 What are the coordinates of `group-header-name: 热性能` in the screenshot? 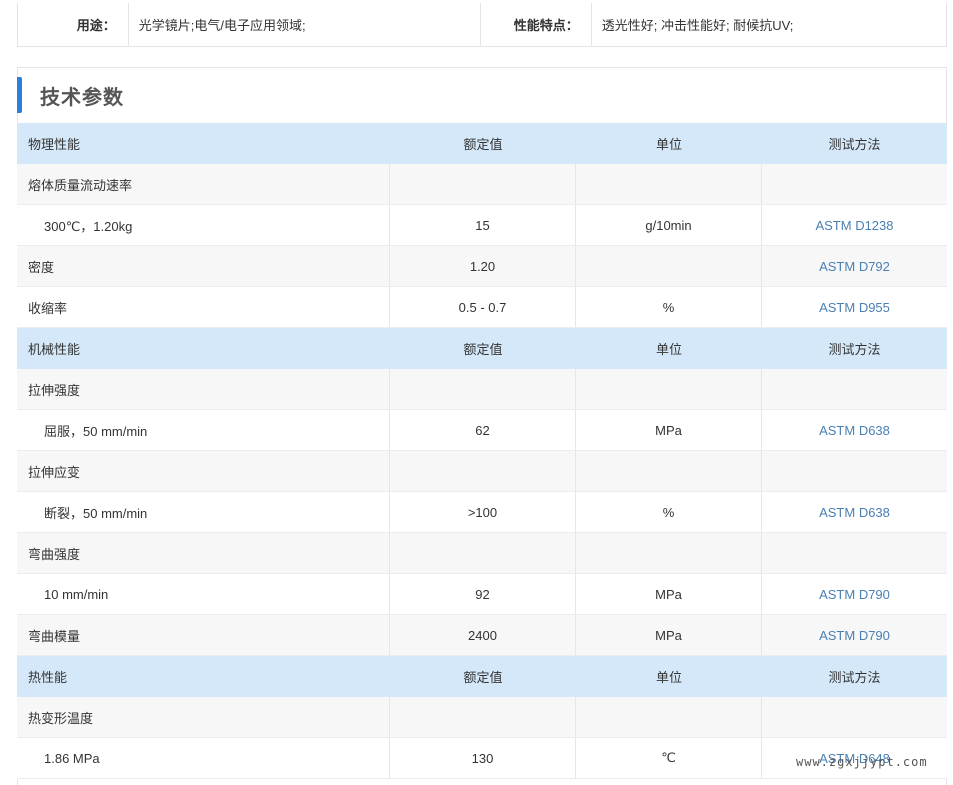 It's located at (48, 677).